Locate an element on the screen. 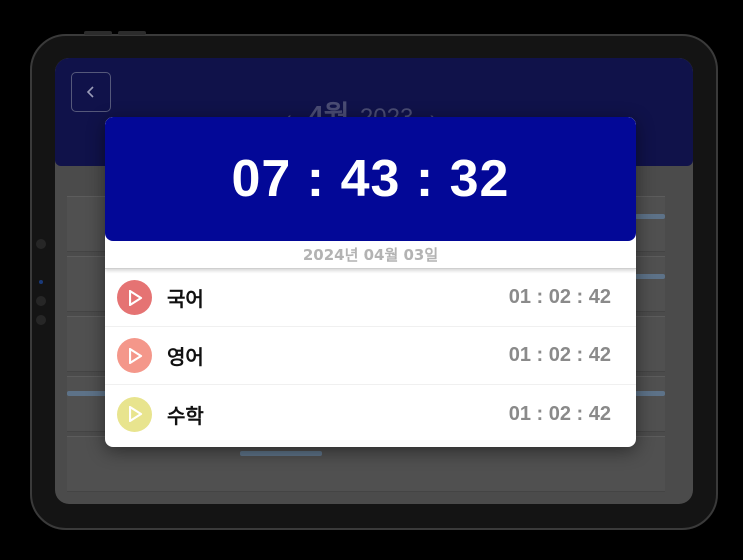 Image resolution: width=743 pixels, height=560 pixels. chevron-left-icon is located at coordinates (90, 92).